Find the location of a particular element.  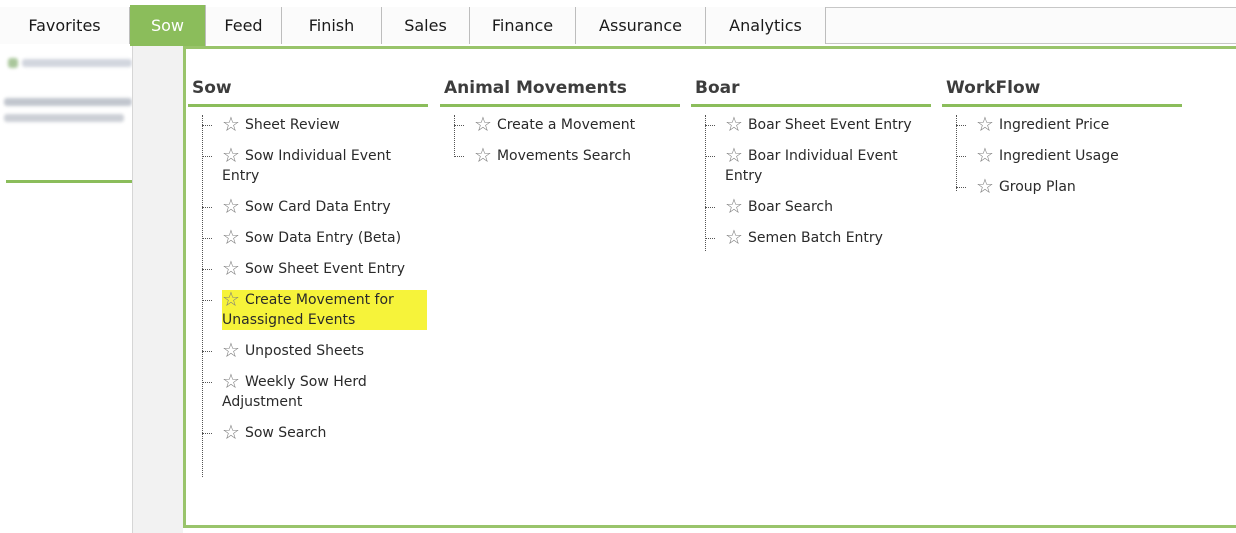

menu-item-boar-individual-event-entry: ☆ Boar Individual Event Entry is located at coordinates (810, 165).